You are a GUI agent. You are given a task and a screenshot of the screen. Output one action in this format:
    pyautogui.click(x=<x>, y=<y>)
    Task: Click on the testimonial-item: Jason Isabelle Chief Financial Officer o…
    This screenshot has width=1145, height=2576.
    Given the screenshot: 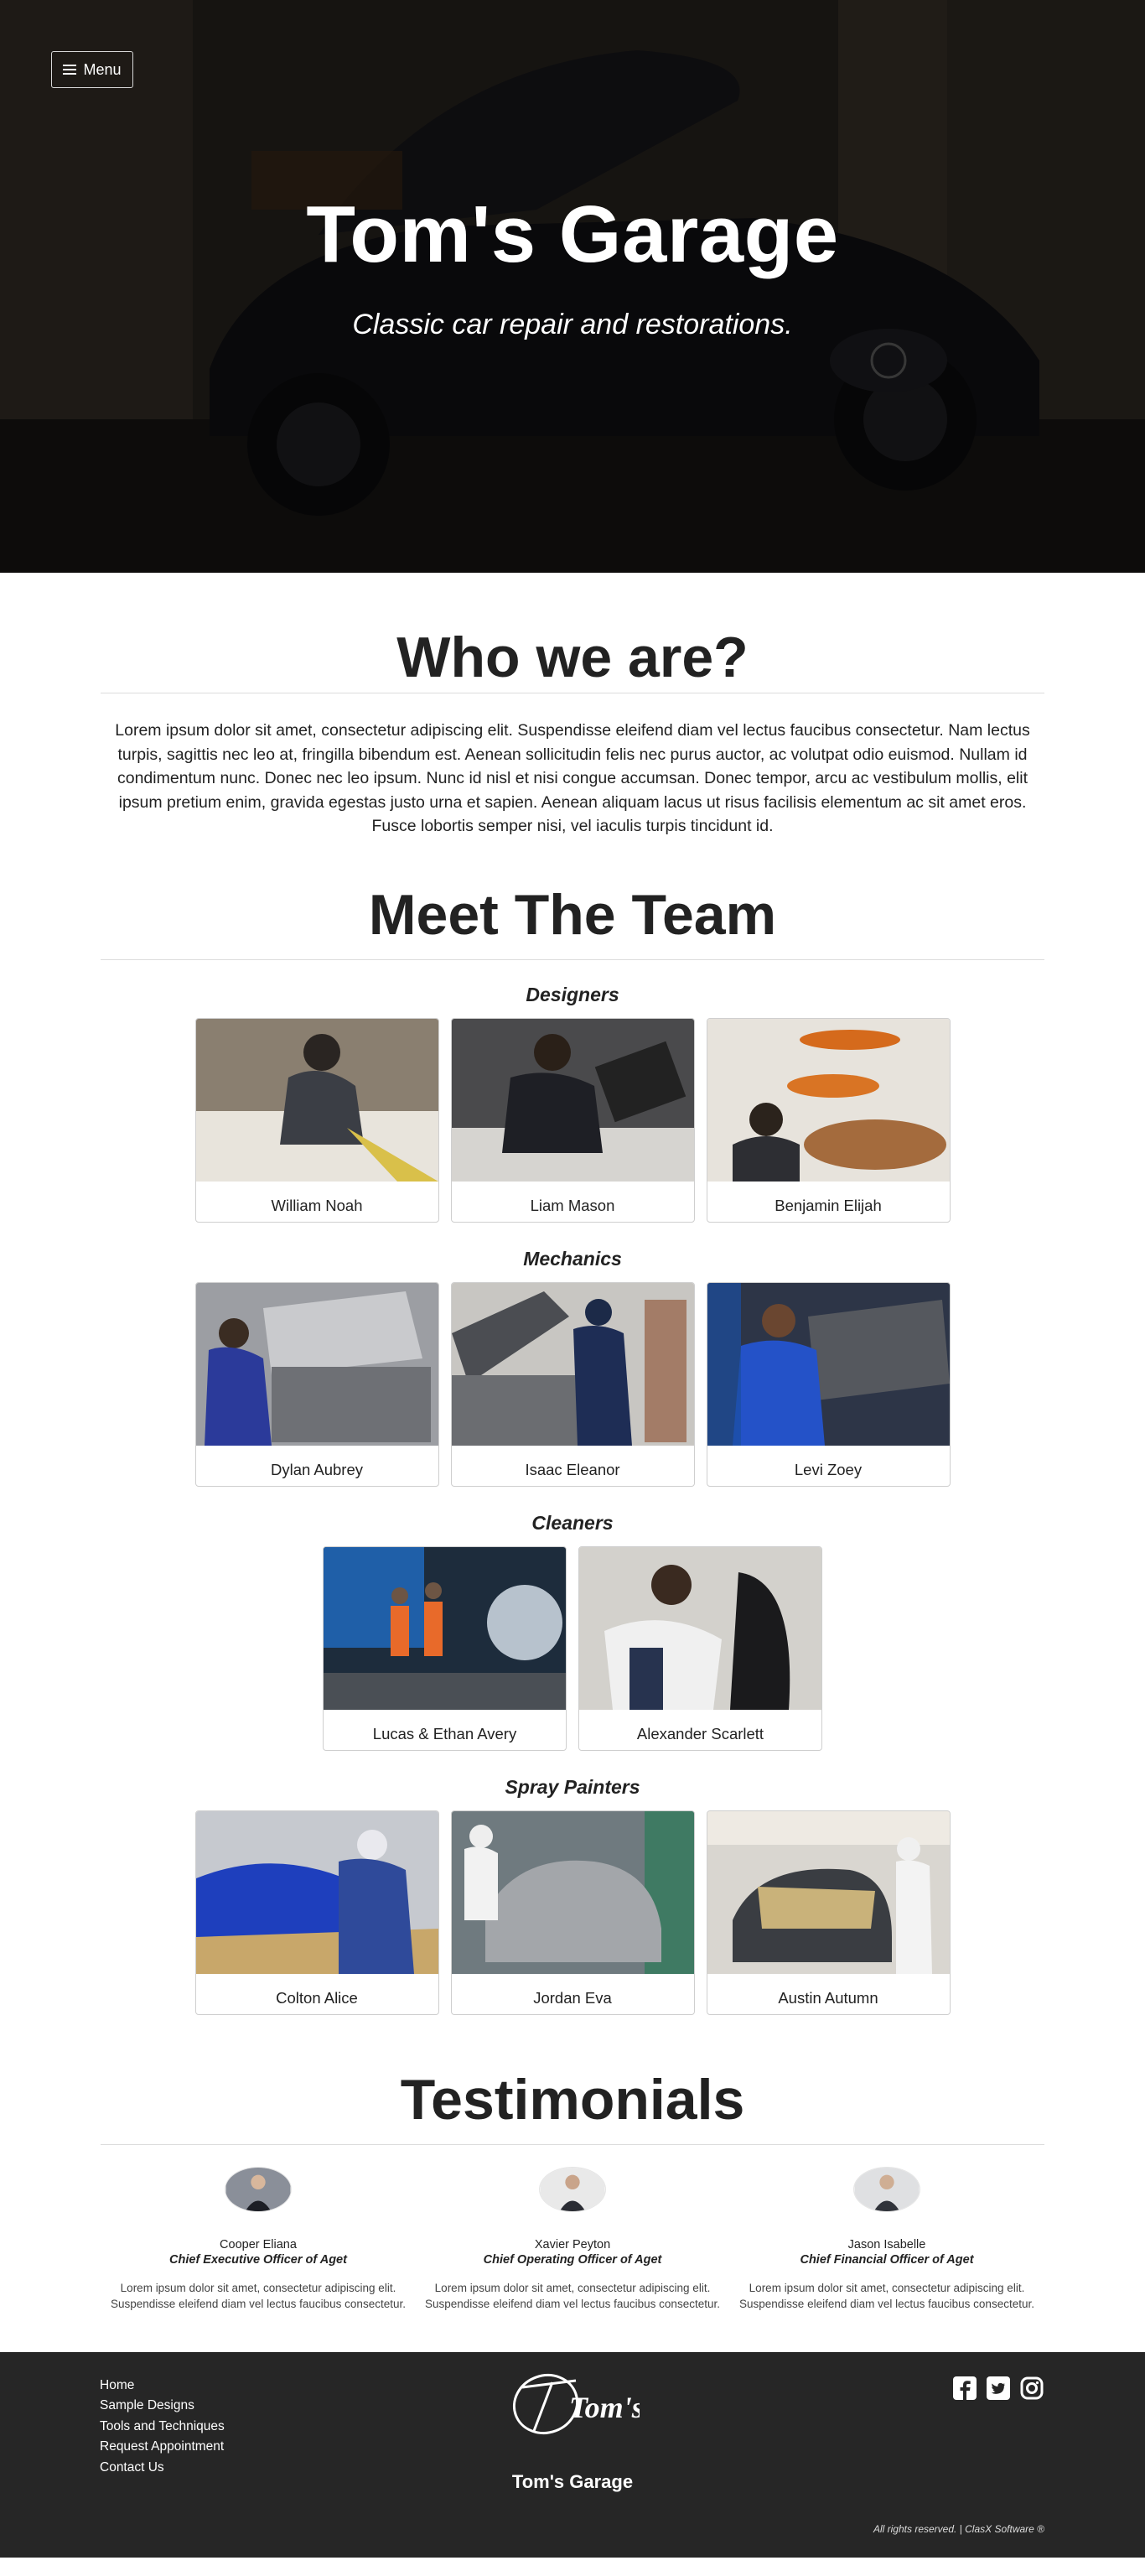 What is the action you would take?
    pyautogui.click(x=887, y=2239)
    